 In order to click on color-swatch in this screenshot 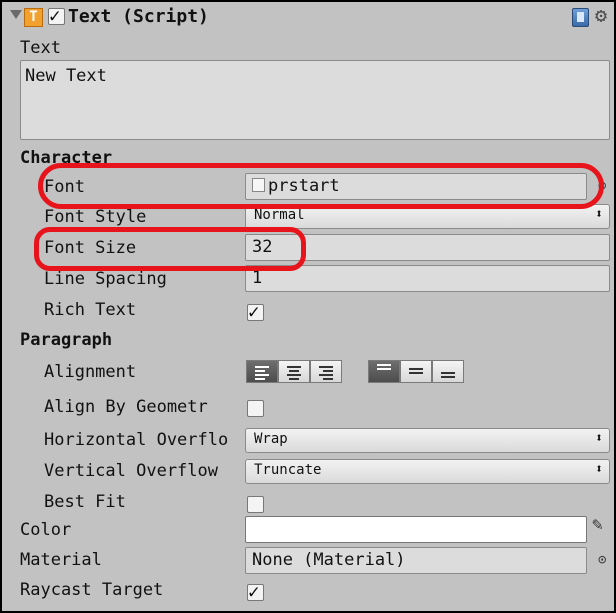, I will do `click(416, 529)`.